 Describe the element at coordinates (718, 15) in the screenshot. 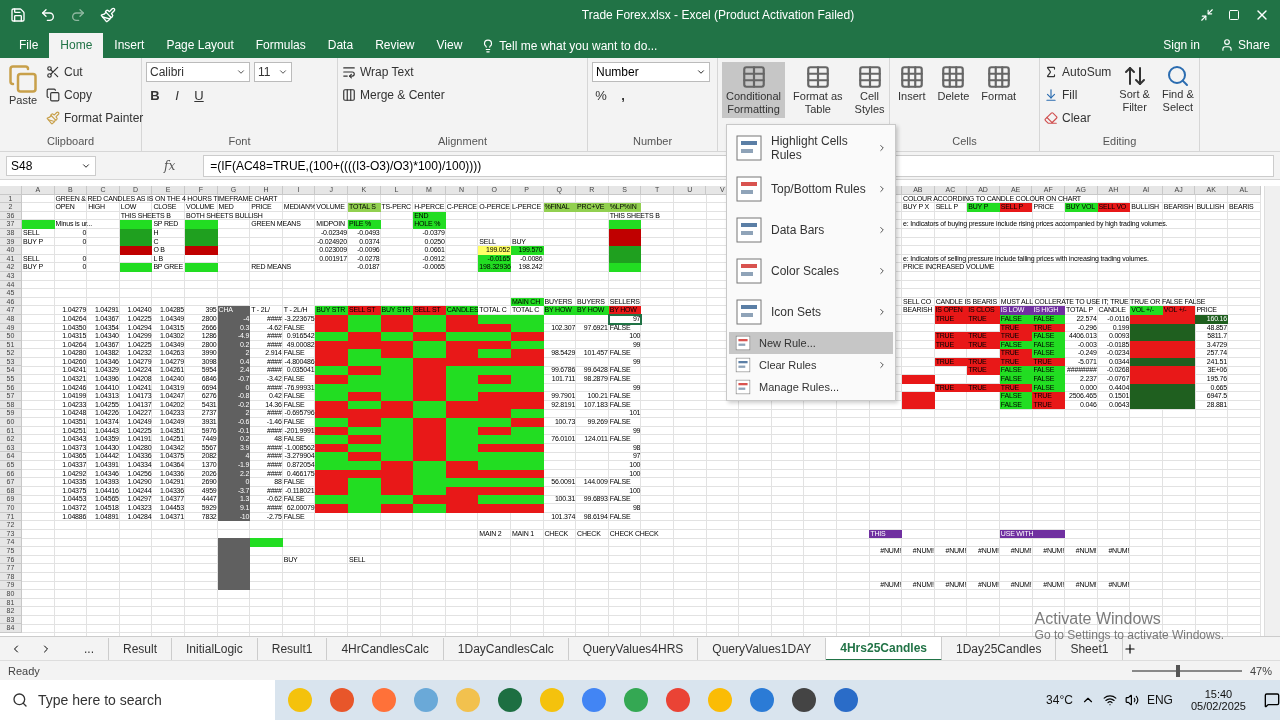

I see `window-title: Trade Forex.xlsx - Excel (Product Activation Failed)` at that location.